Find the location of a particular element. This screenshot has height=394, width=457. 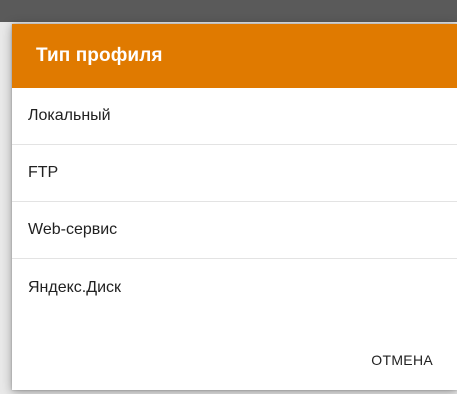

option-yandex-disk: Яндекс.Диск is located at coordinates (234, 287).